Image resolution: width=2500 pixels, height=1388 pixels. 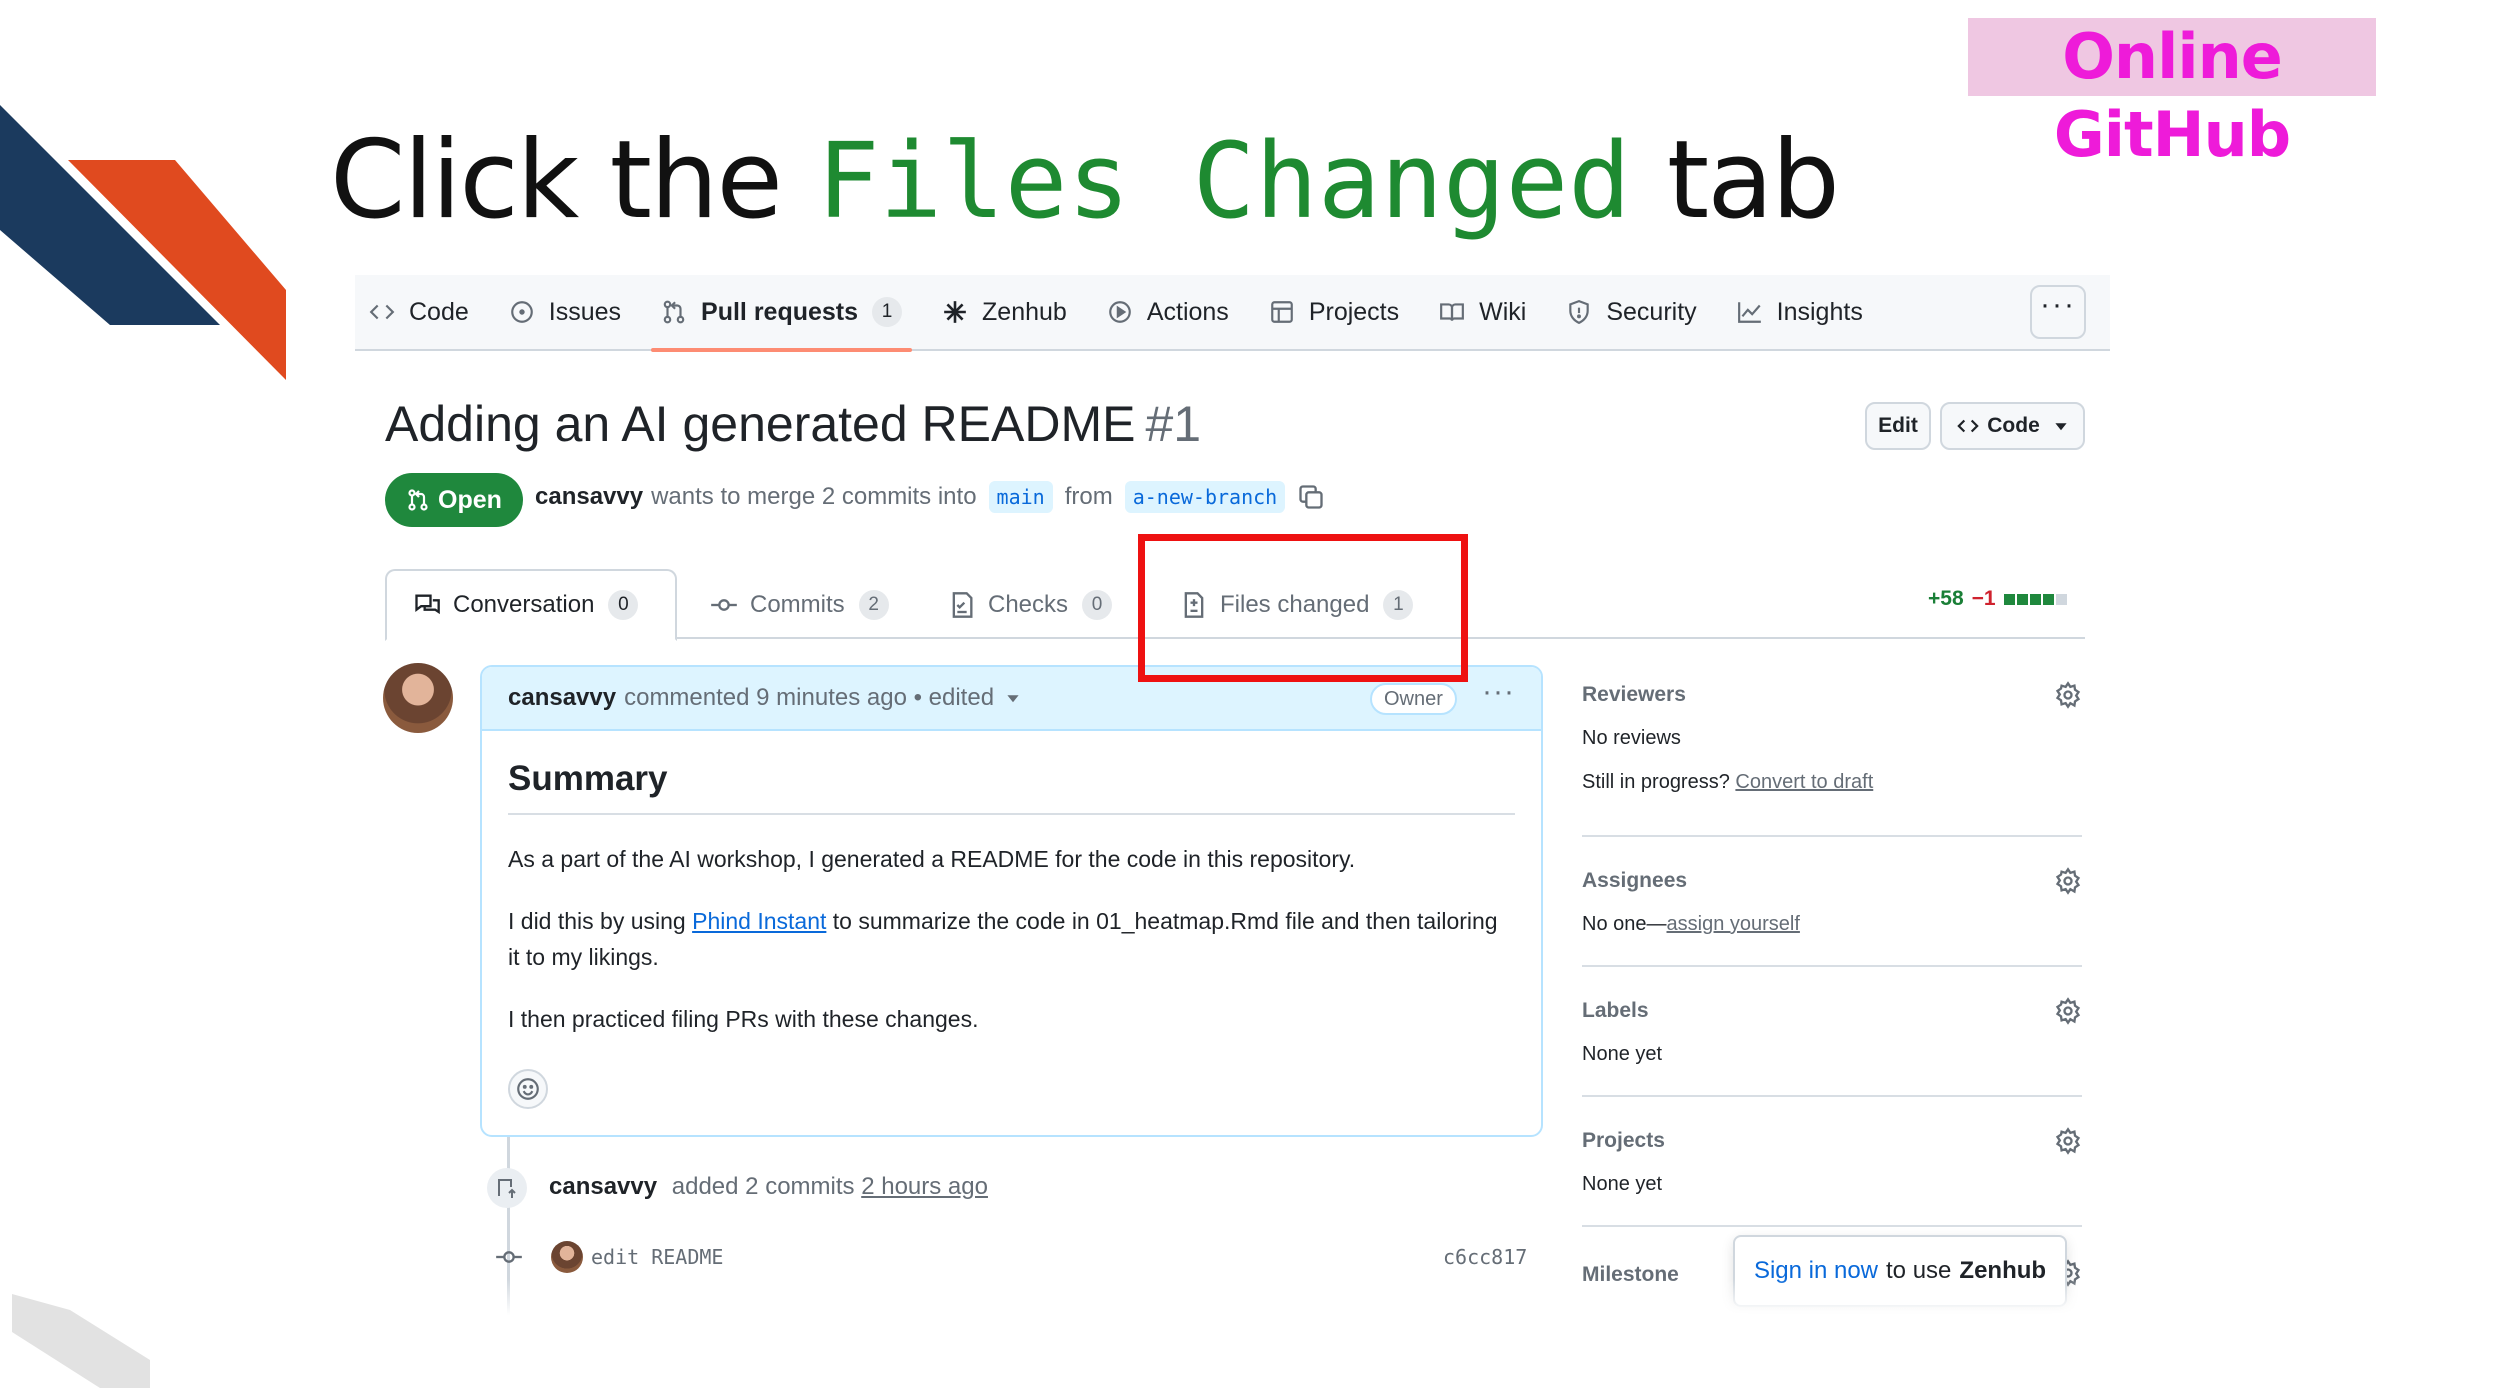 I want to click on slide-corner-decoration, so click(x=81, y=1341).